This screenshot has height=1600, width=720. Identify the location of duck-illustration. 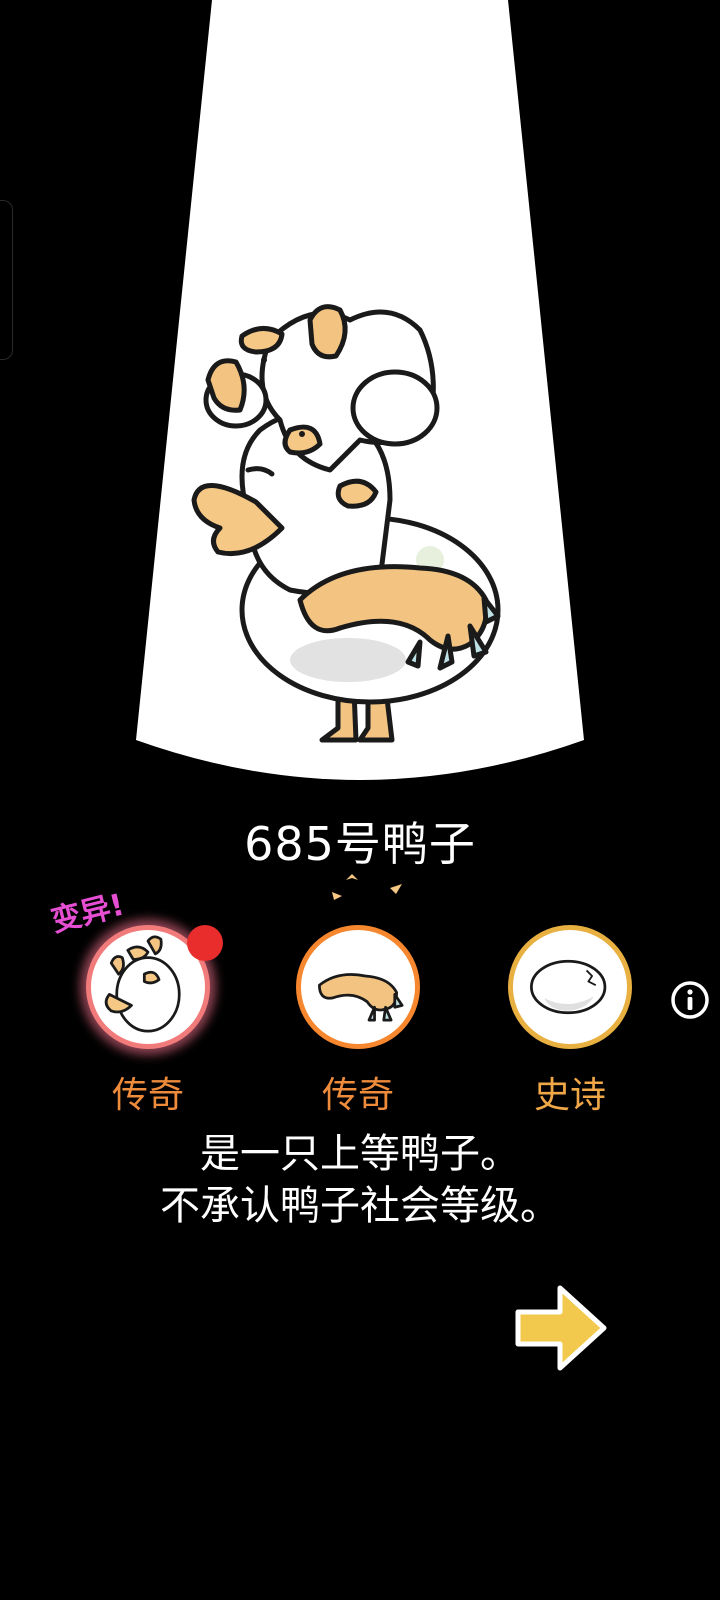
(346, 523).